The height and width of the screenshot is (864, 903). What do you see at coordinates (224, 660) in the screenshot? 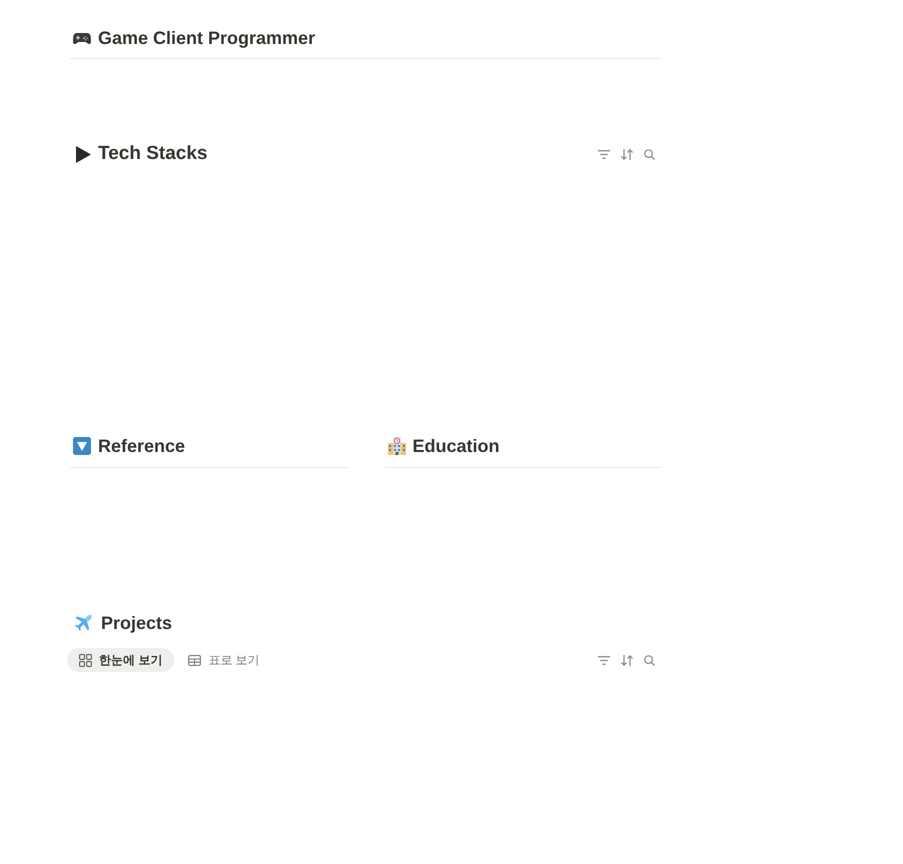
I see `view-tab: 표로 보기` at bounding box center [224, 660].